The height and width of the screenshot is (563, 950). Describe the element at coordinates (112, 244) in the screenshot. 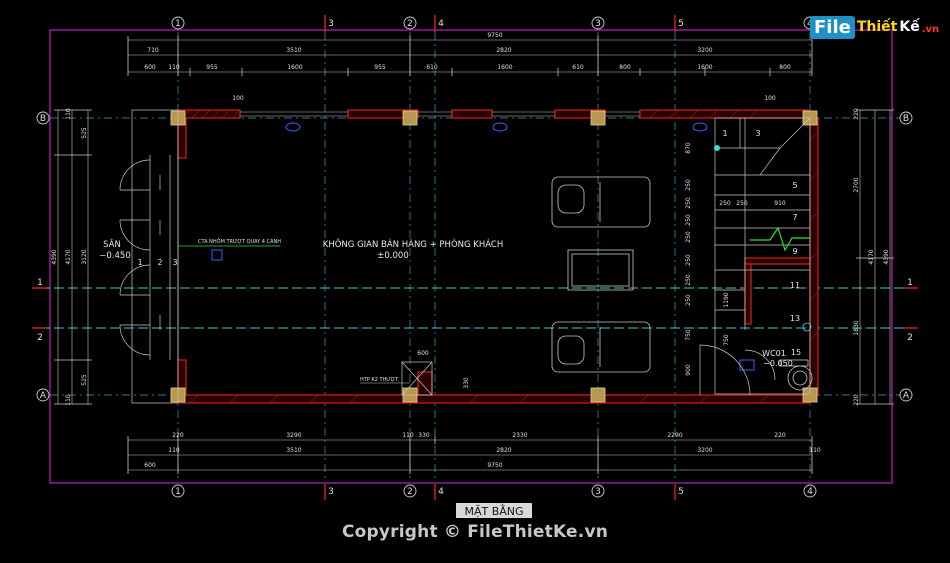

I see `porch-name: SÂN` at that location.